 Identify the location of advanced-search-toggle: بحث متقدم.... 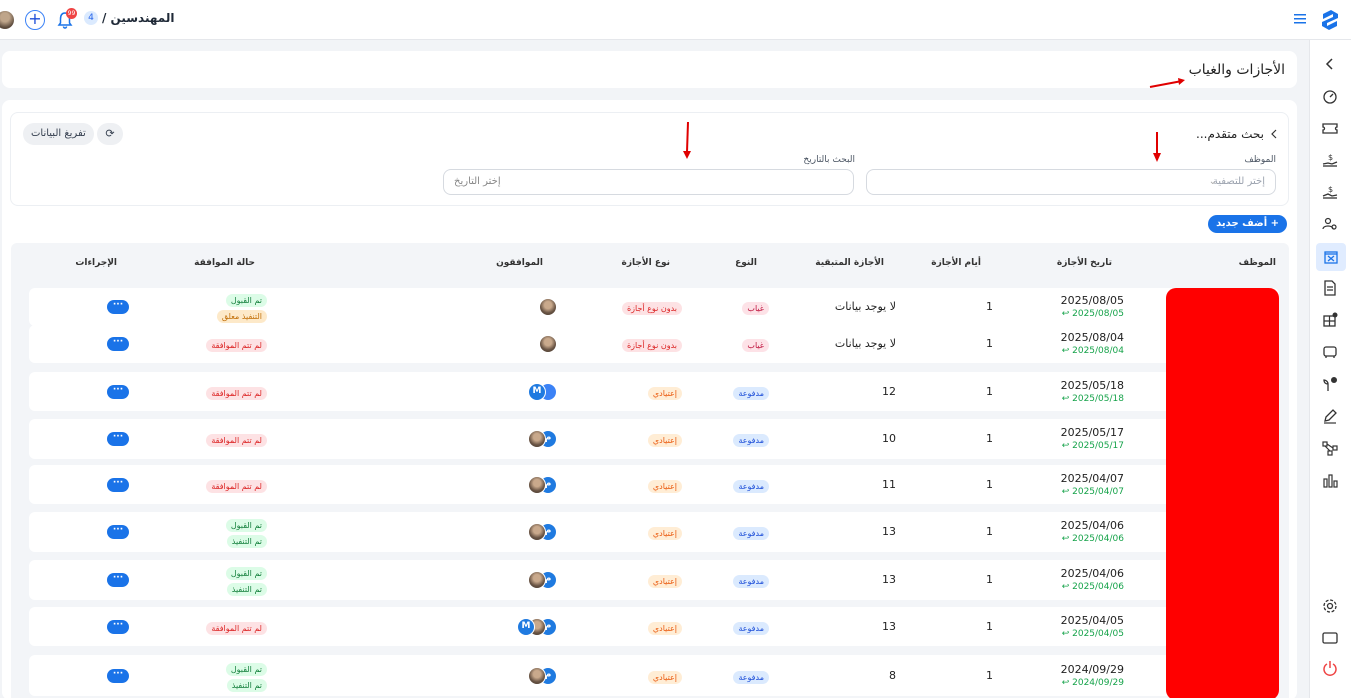
(1237, 134).